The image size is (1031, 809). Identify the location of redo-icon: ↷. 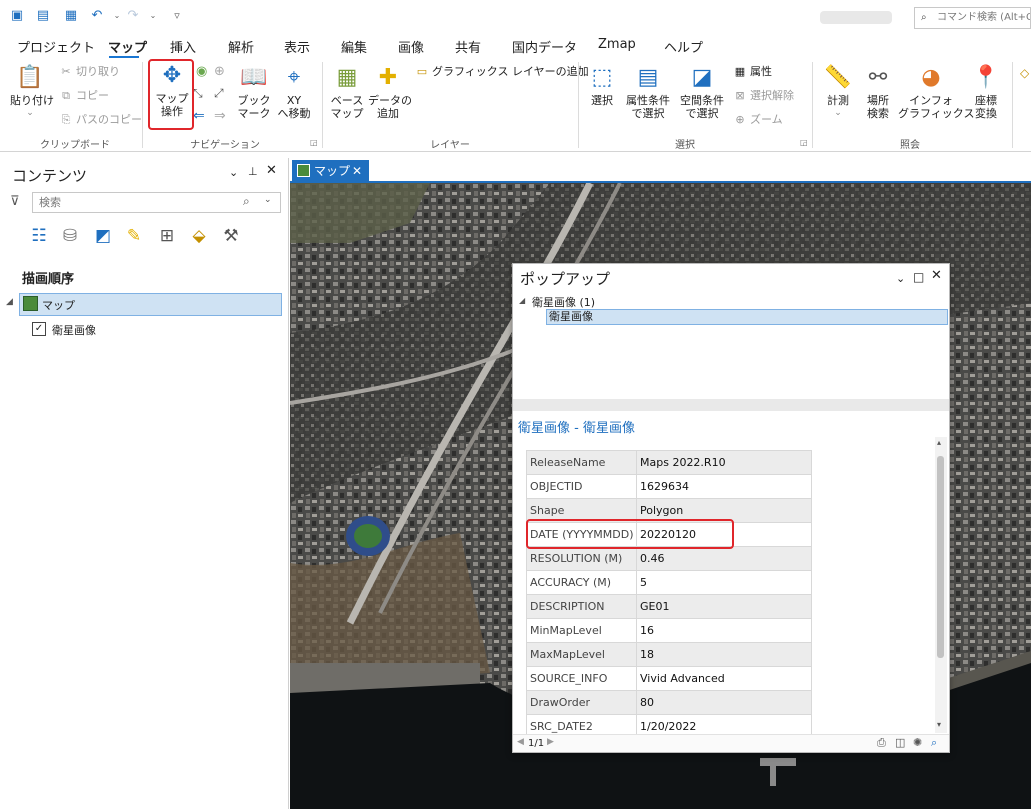
(133, 16).